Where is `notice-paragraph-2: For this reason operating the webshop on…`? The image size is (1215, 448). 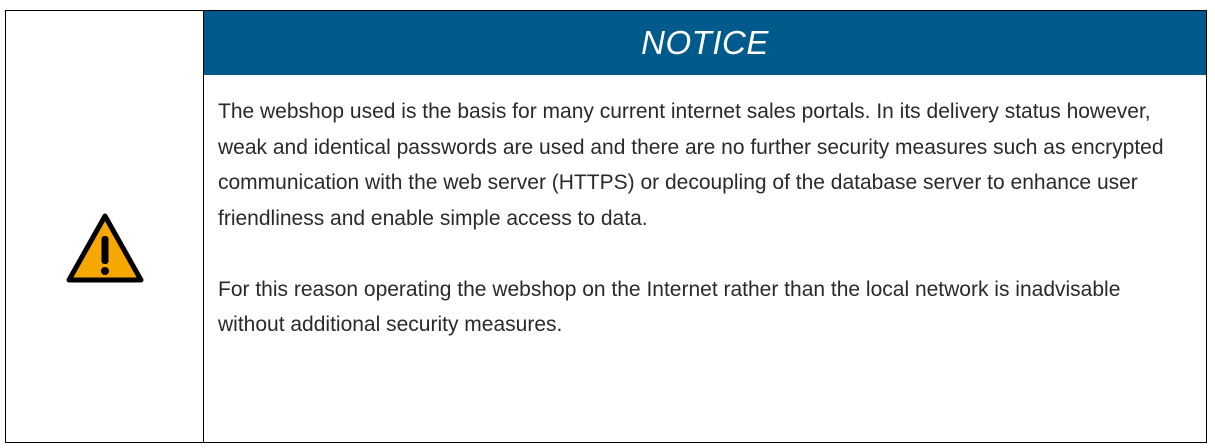
notice-paragraph-2: For this reason operating the webshop on… is located at coordinates (669, 307).